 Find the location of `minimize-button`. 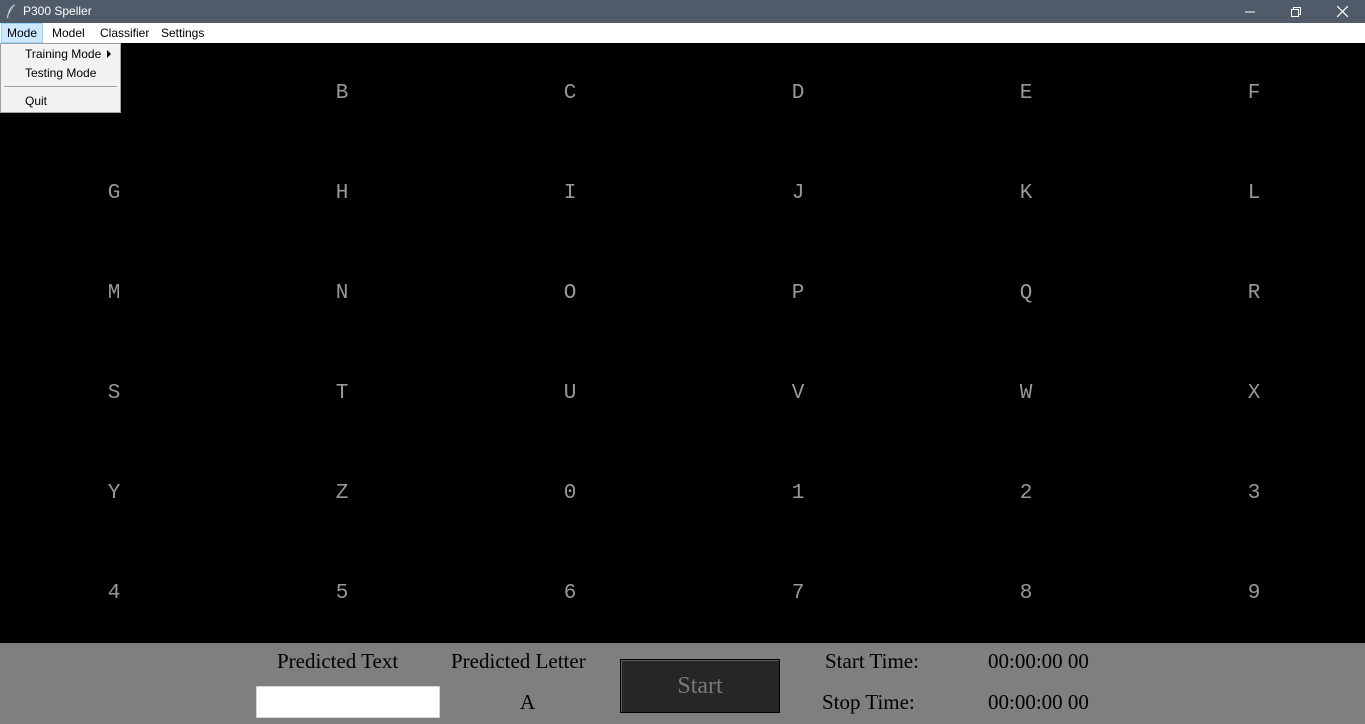

minimize-button is located at coordinates (1250, 11).